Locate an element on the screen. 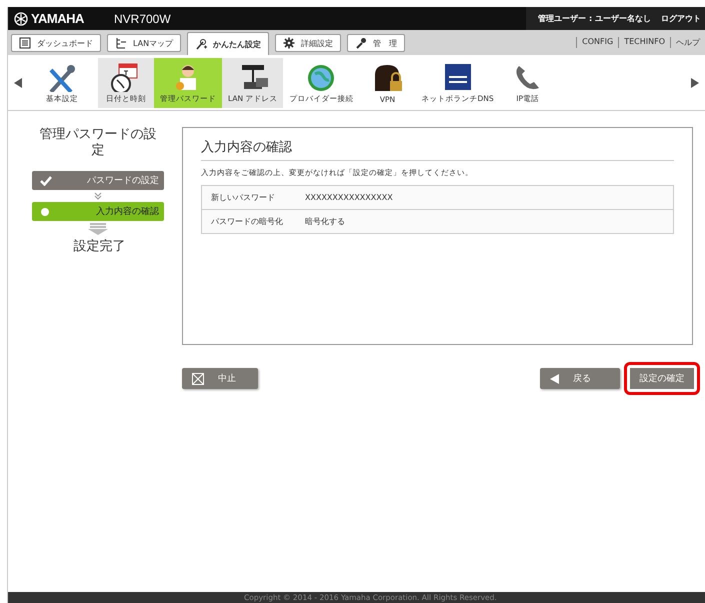 The image size is (705, 603). wizard-step: 設定完了 is located at coordinates (98, 246).